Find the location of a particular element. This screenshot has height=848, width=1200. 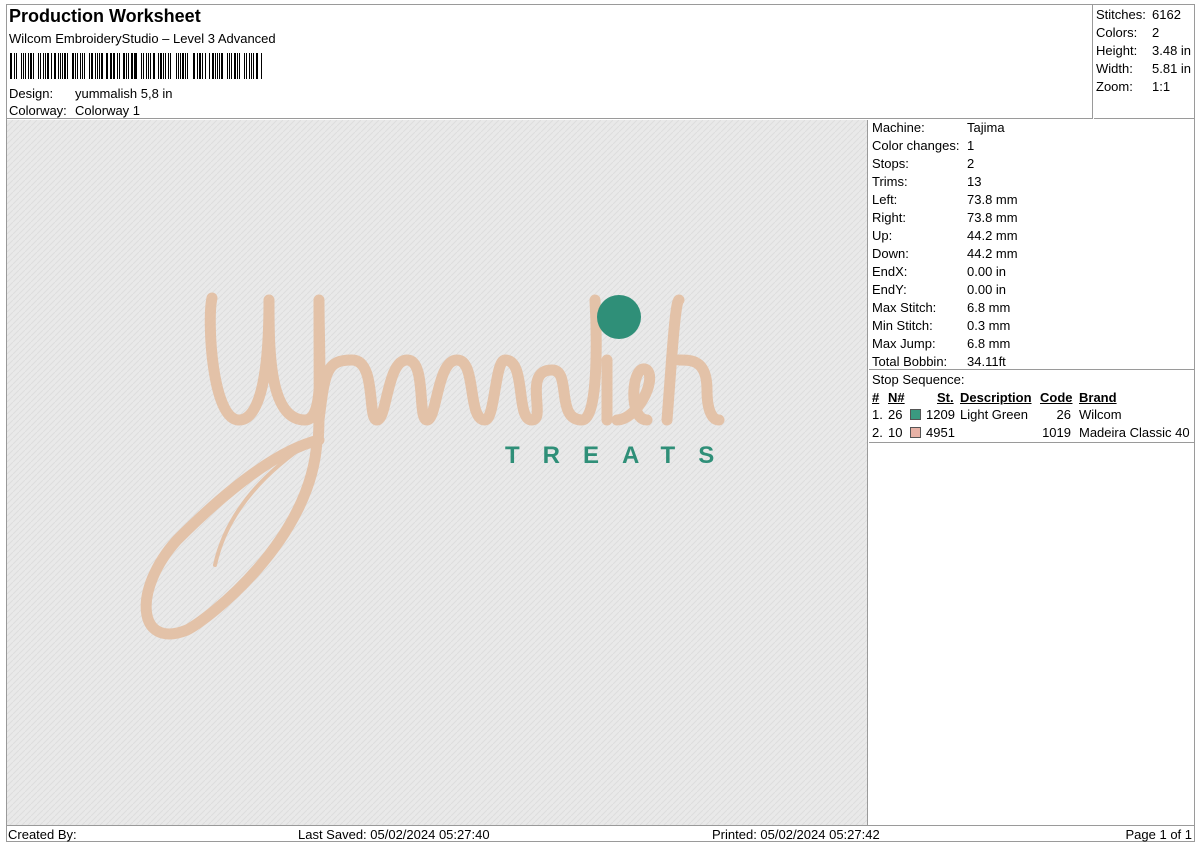

col-header-brand: Brand is located at coordinates (1098, 397).